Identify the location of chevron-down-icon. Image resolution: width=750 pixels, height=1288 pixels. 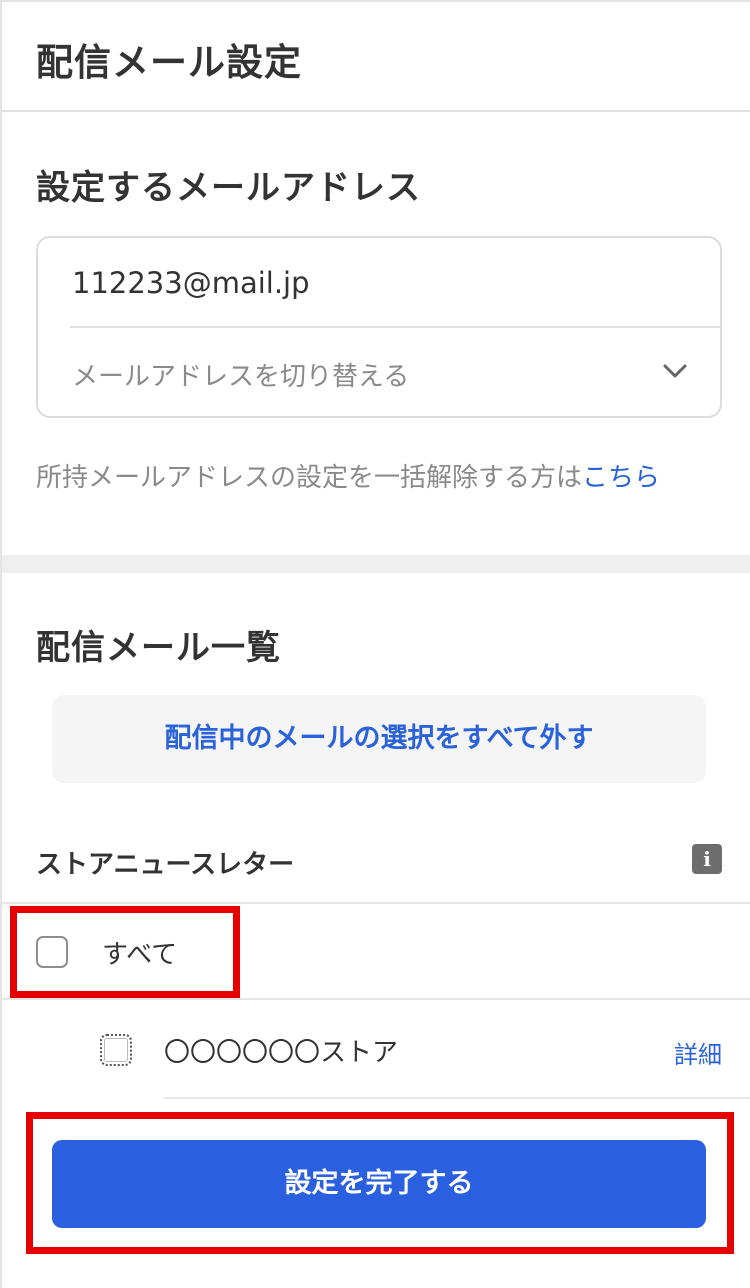
(675, 371).